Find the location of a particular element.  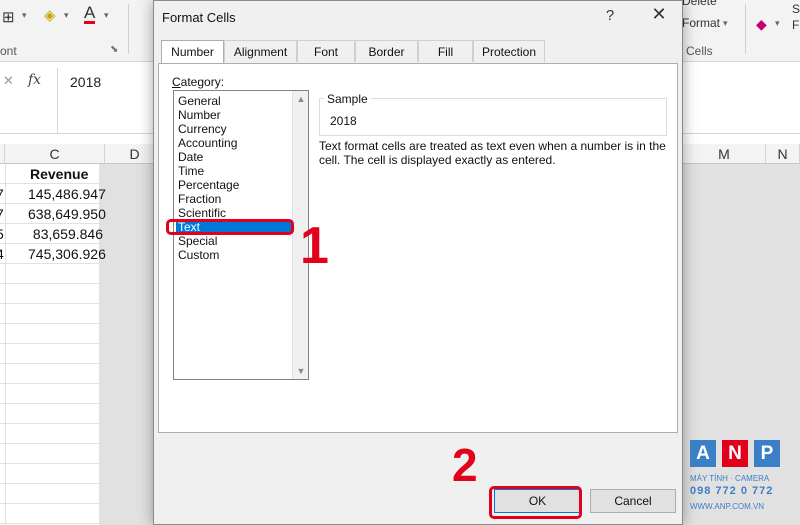

eraser-icon: ◆ is located at coordinates (761, 24).